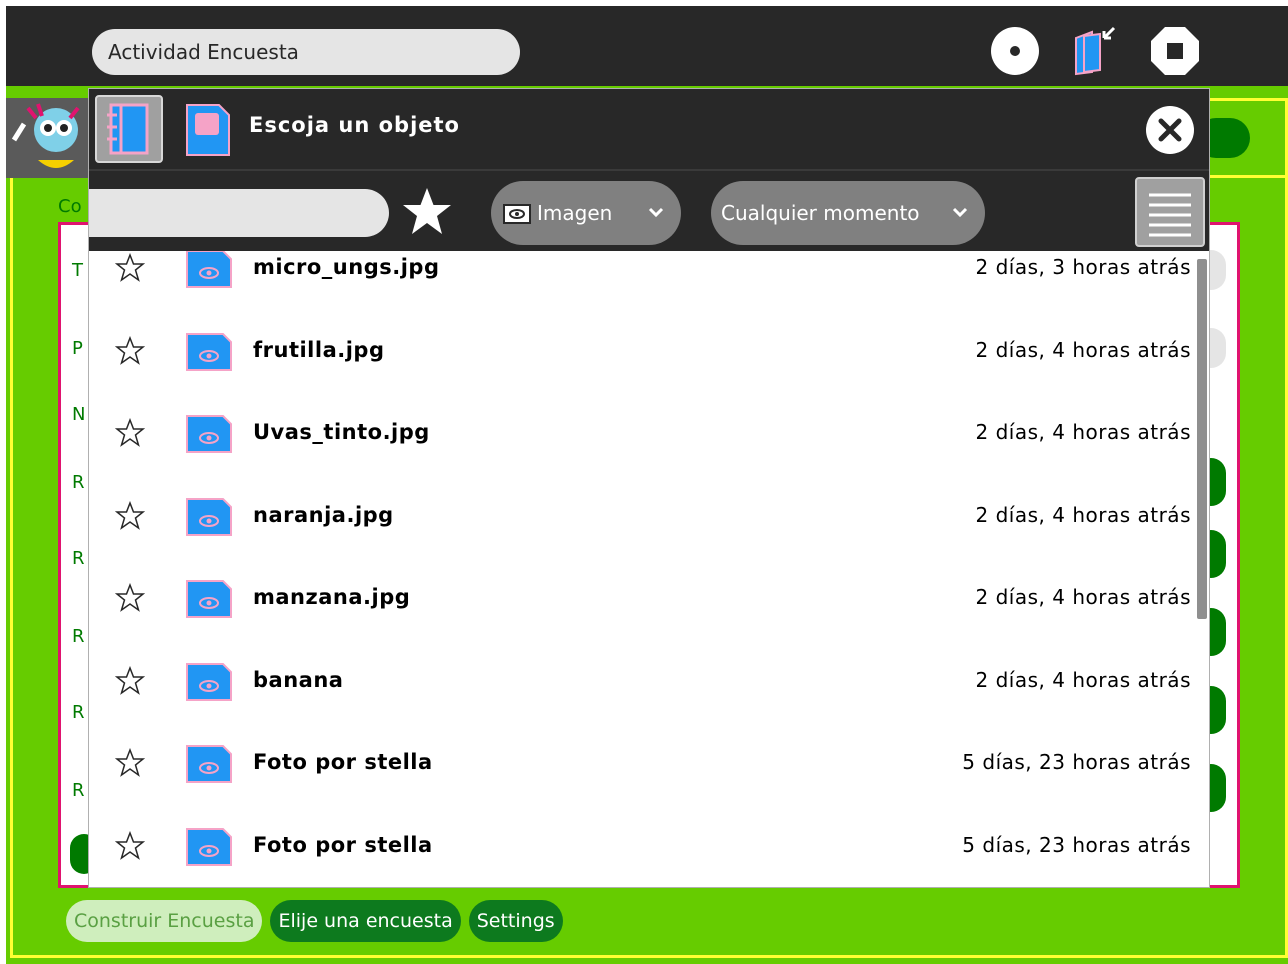  I want to click on object-list-row: Uvas_tinto.jpg 2 días, 4 horas atrás, so click(642, 435).